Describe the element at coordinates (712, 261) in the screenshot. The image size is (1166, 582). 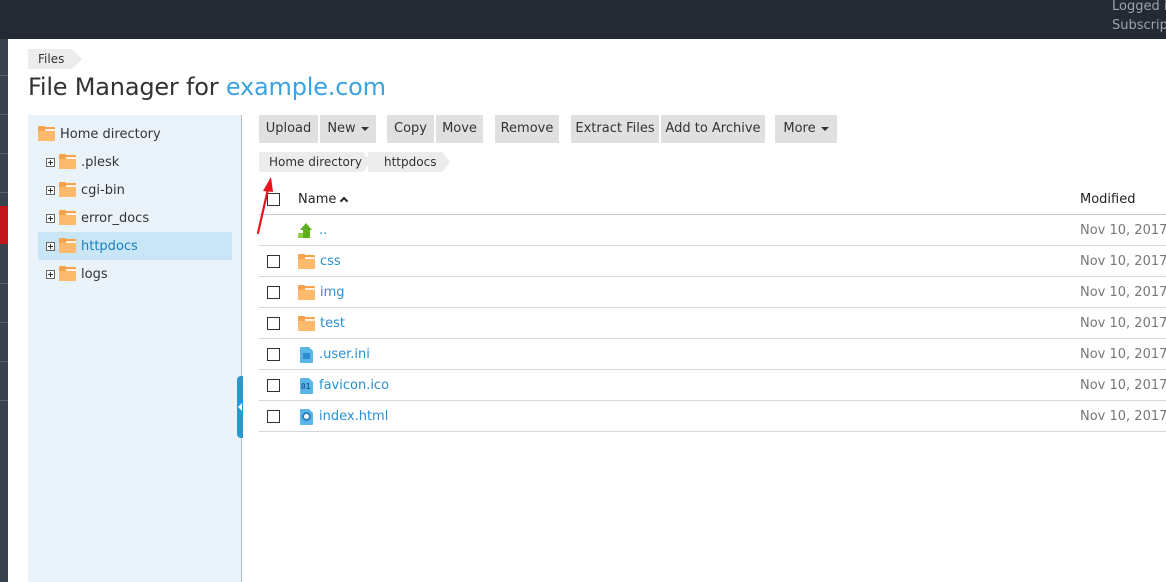
I see `table-row: css Nov 10, 2017 0` at that location.